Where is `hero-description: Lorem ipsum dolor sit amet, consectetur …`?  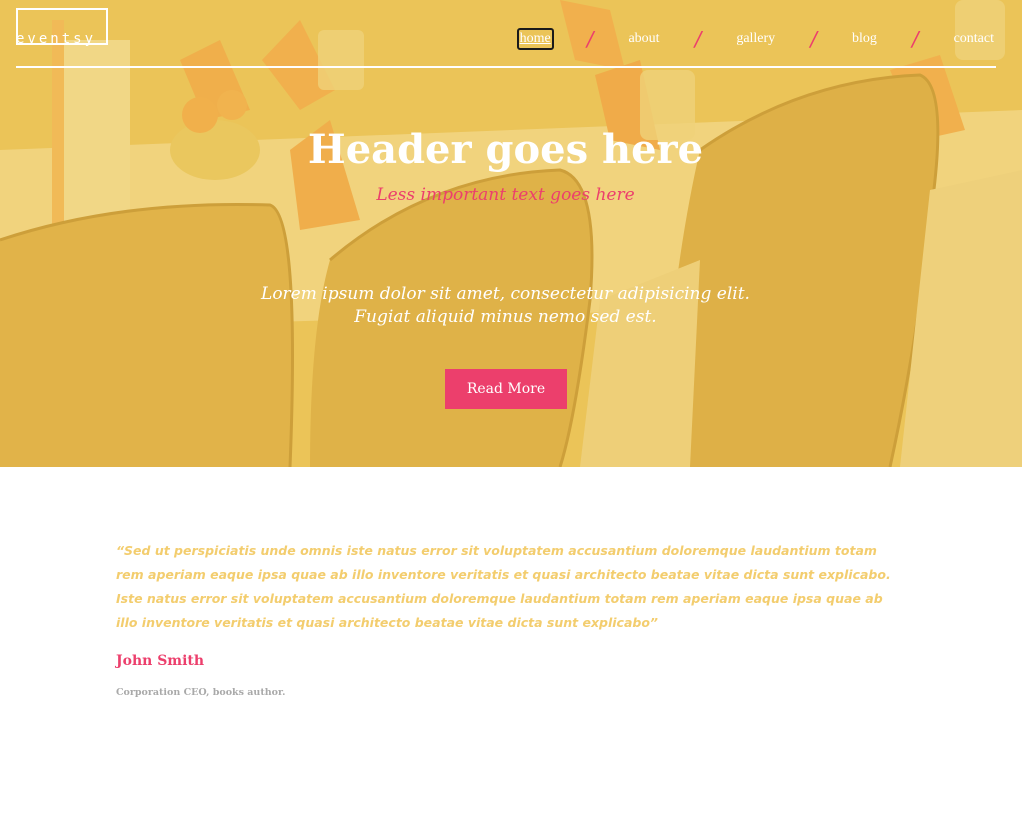
hero-description: Lorem ipsum dolor sit amet, consectetur … is located at coordinates (505, 306).